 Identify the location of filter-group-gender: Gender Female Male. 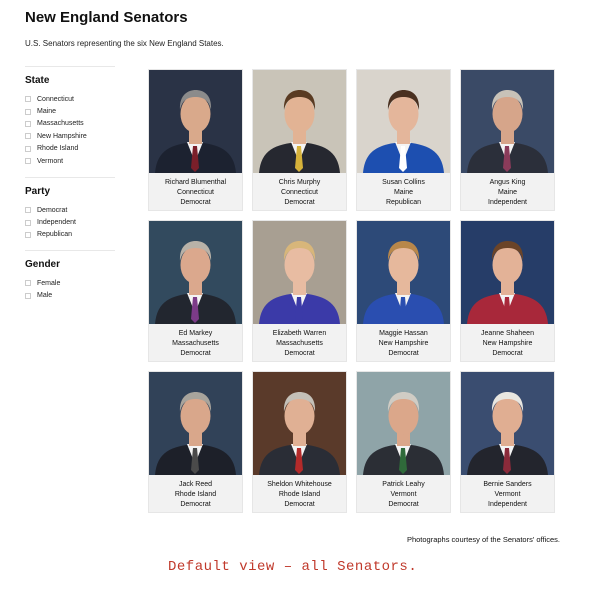
(70, 280).